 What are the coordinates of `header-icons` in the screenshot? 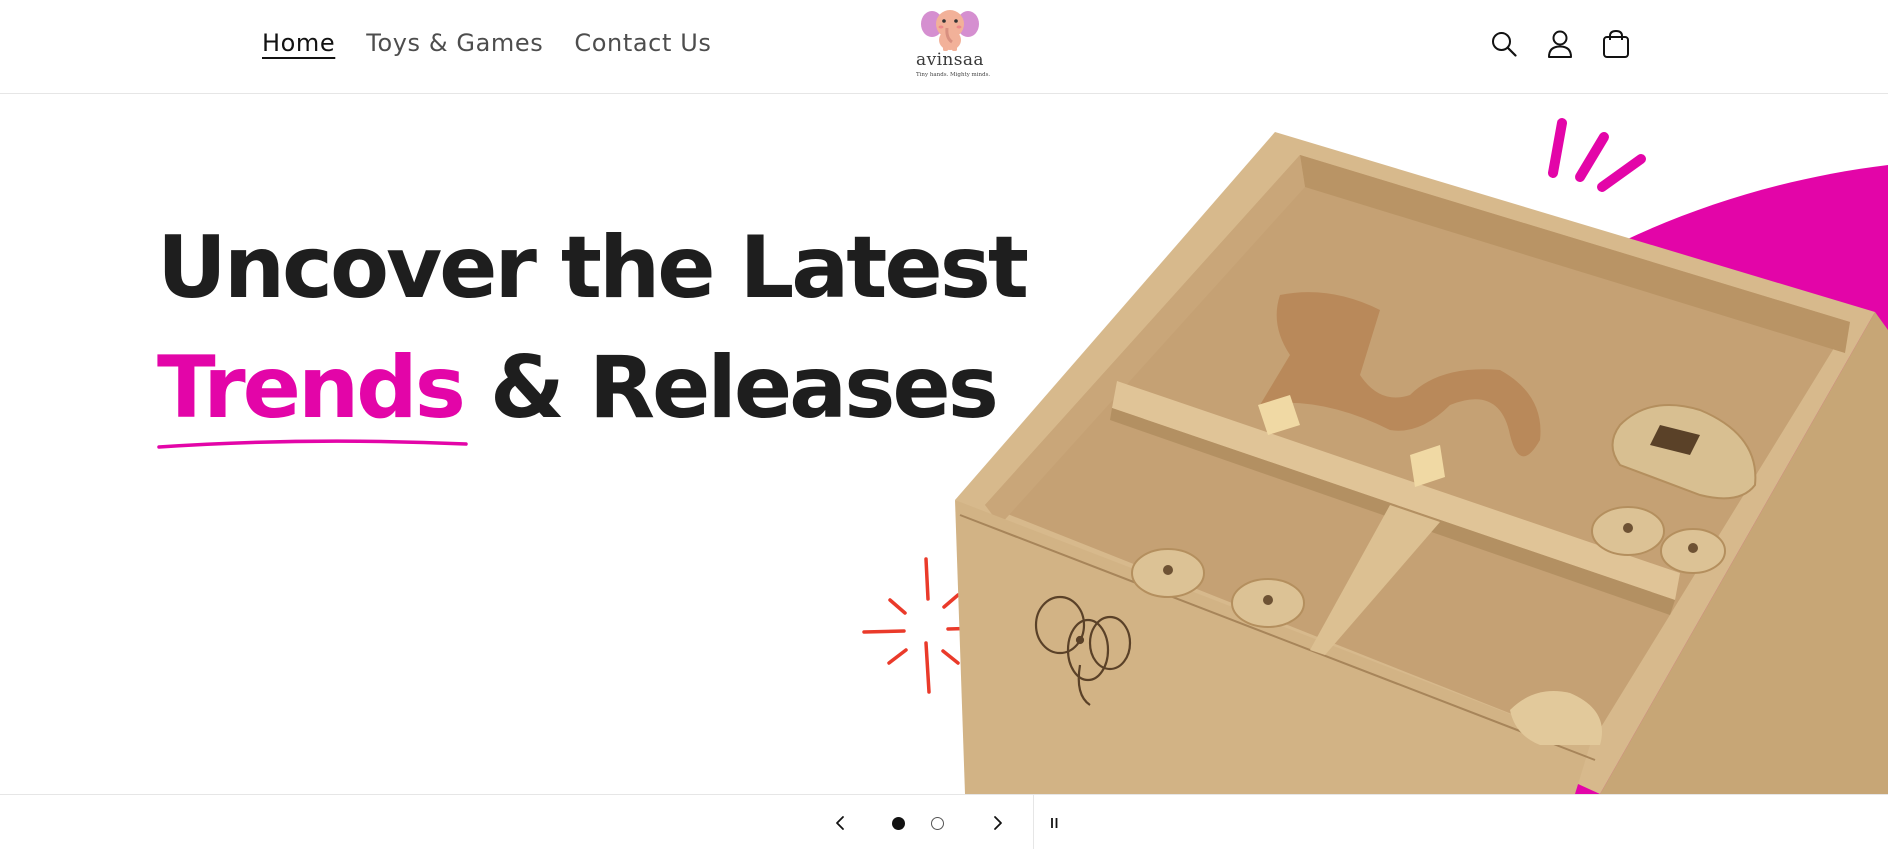 It's located at (1560, 44).